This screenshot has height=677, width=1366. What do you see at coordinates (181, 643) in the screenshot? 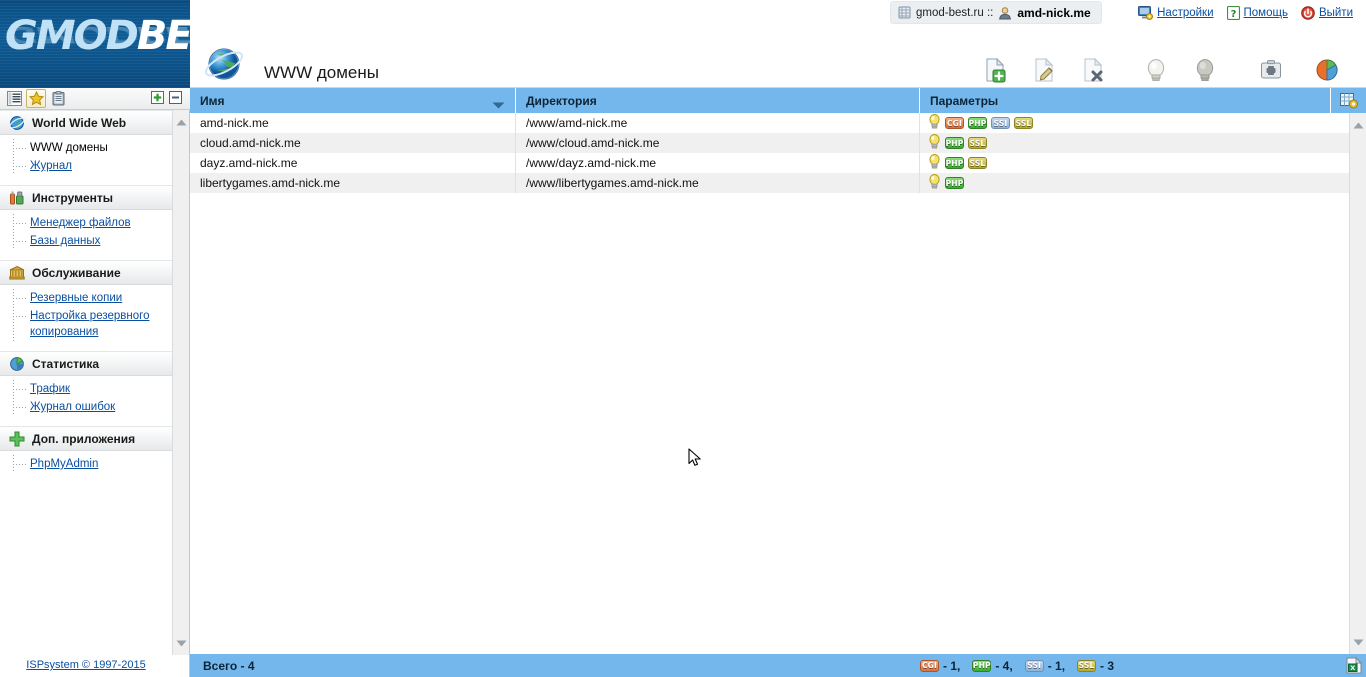
I see `scroll-down-arrow-icon` at bounding box center [181, 643].